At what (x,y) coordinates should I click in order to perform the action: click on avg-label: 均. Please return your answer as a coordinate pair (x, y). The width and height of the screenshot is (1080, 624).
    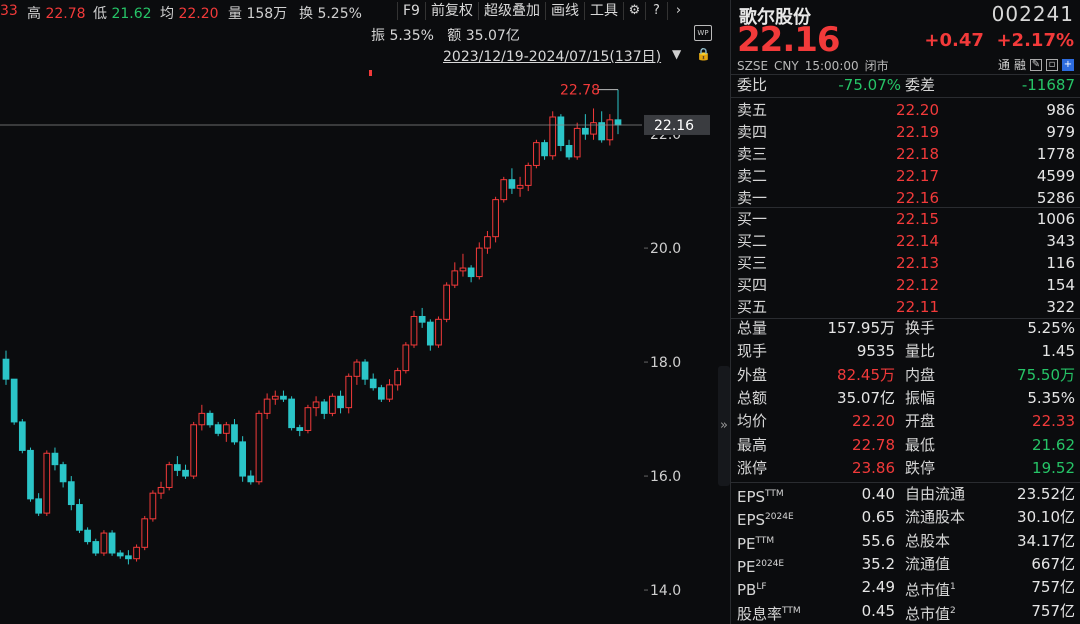
    Looking at the image, I should click on (167, 14).